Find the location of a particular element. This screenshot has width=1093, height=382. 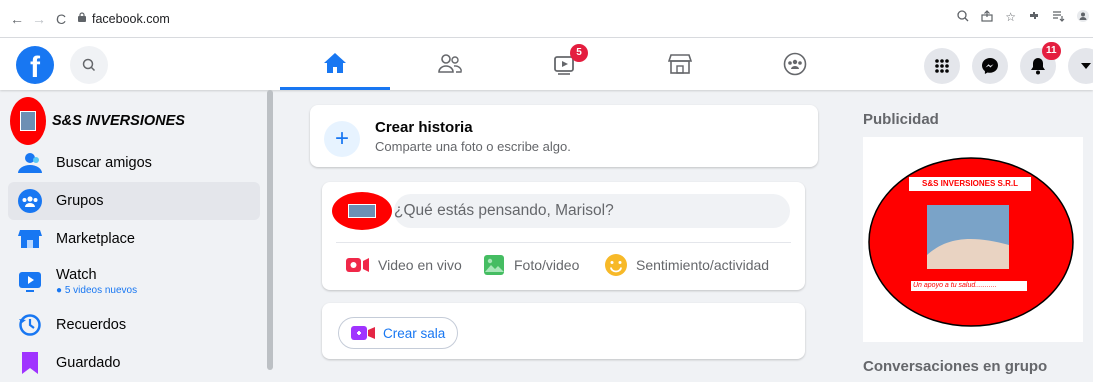

create-room-label: Crear sala is located at coordinates (414, 333).